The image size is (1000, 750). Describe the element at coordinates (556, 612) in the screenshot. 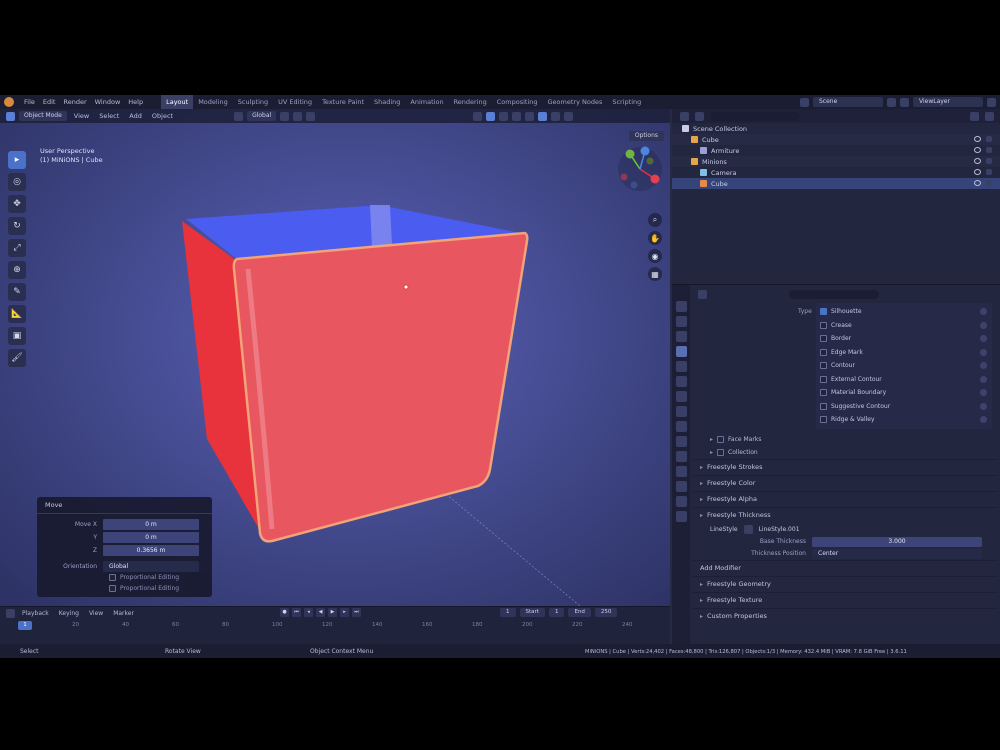

I see `start-frame-field: 1` at that location.